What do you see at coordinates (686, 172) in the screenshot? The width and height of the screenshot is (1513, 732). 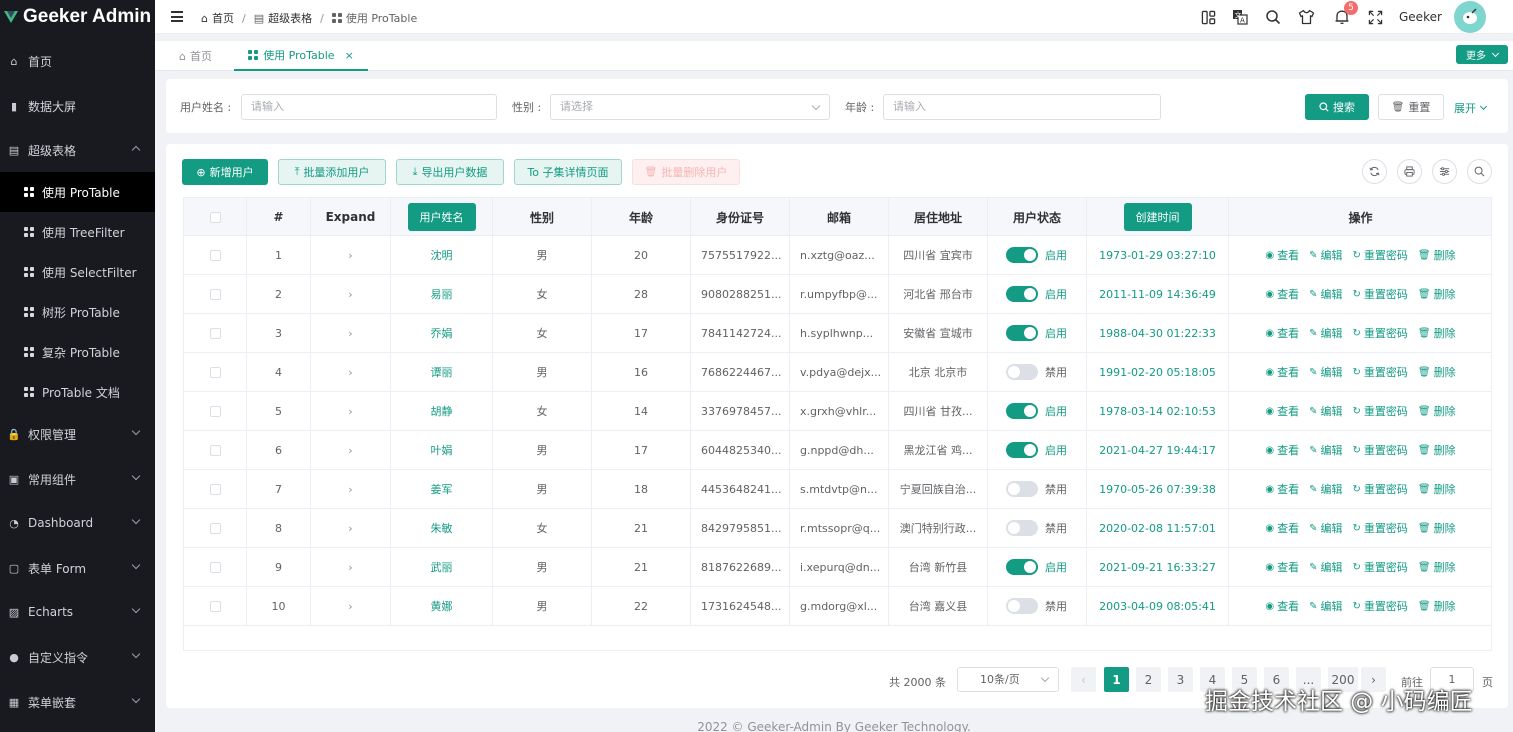 I see `batch-delete-users-button: 🗑 批量删除用户` at bounding box center [686, 172].